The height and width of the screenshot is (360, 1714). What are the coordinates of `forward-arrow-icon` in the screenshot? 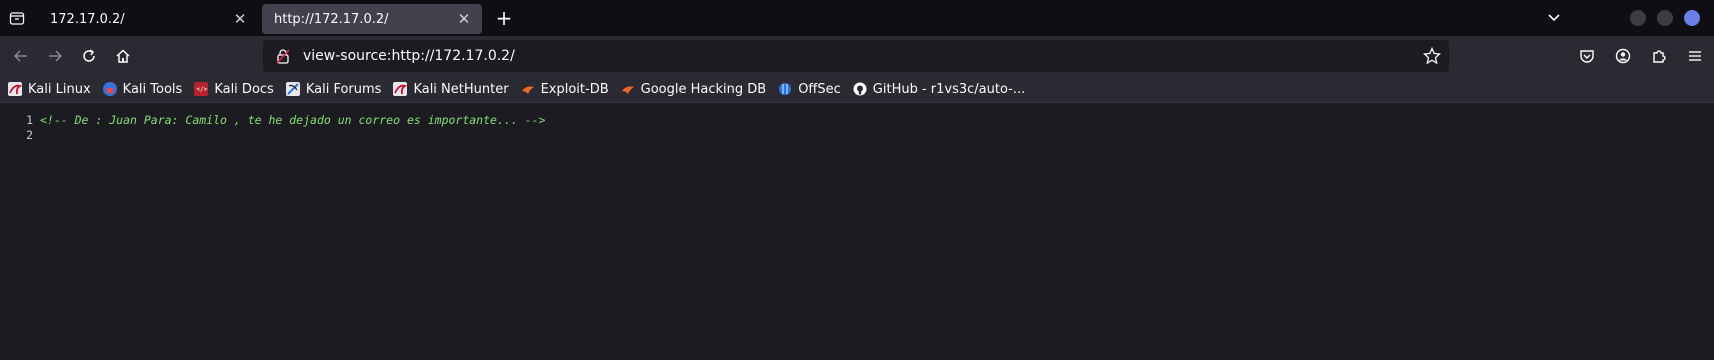 It's located at (55, 56).